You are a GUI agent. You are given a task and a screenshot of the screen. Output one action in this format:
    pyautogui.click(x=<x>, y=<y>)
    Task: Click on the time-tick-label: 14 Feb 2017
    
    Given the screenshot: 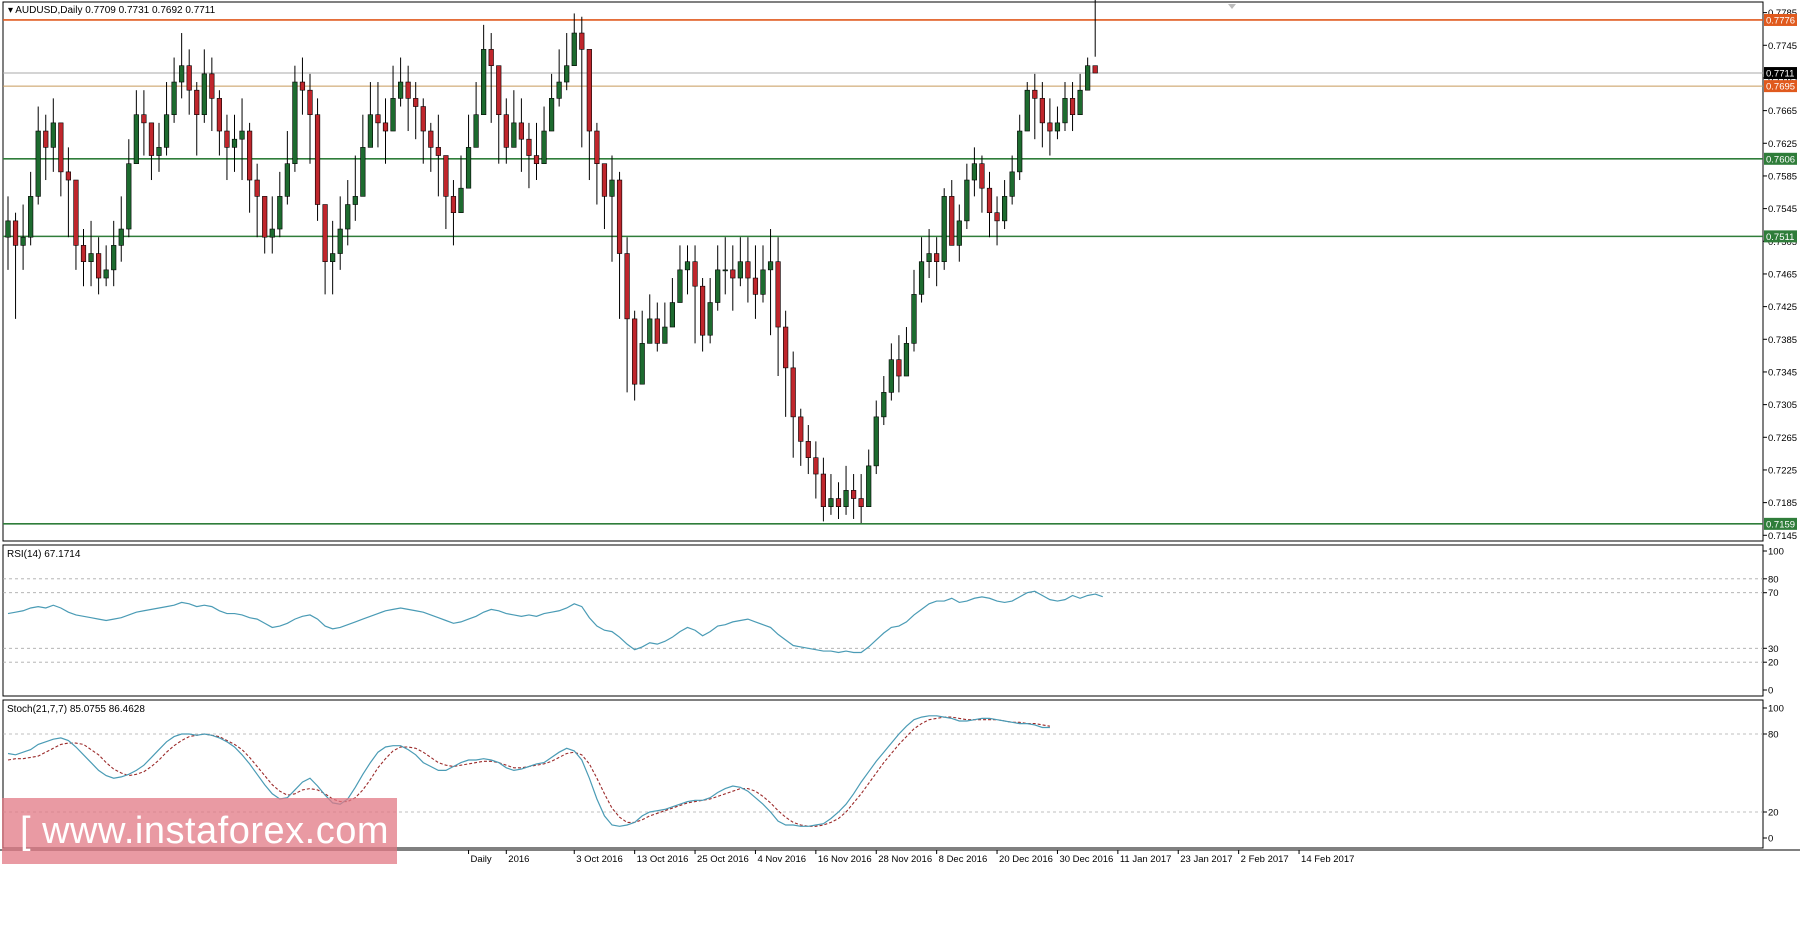 What is the action you would take?
    pyautogui.click(x=1327, y=859)
    